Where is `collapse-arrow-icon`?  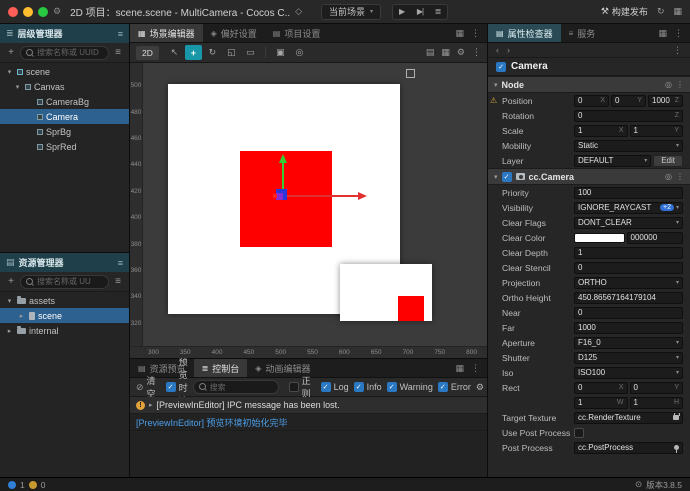
collapse-arrow-icon is located at coordinates (496, 85).